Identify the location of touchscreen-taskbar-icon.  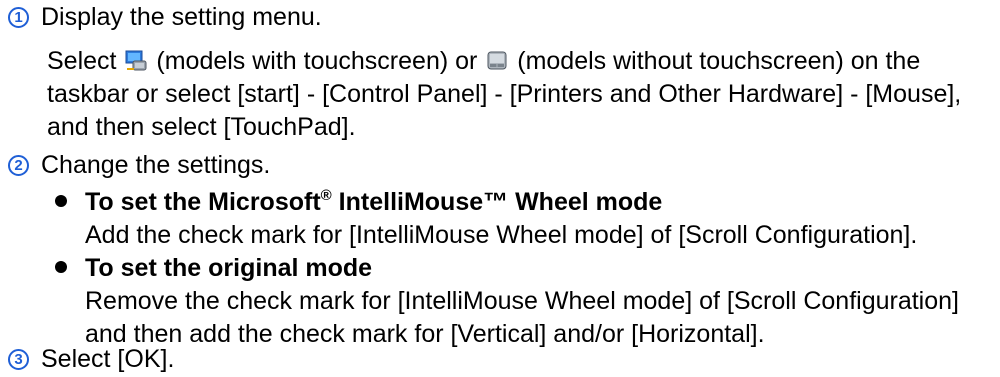
(136, 59).